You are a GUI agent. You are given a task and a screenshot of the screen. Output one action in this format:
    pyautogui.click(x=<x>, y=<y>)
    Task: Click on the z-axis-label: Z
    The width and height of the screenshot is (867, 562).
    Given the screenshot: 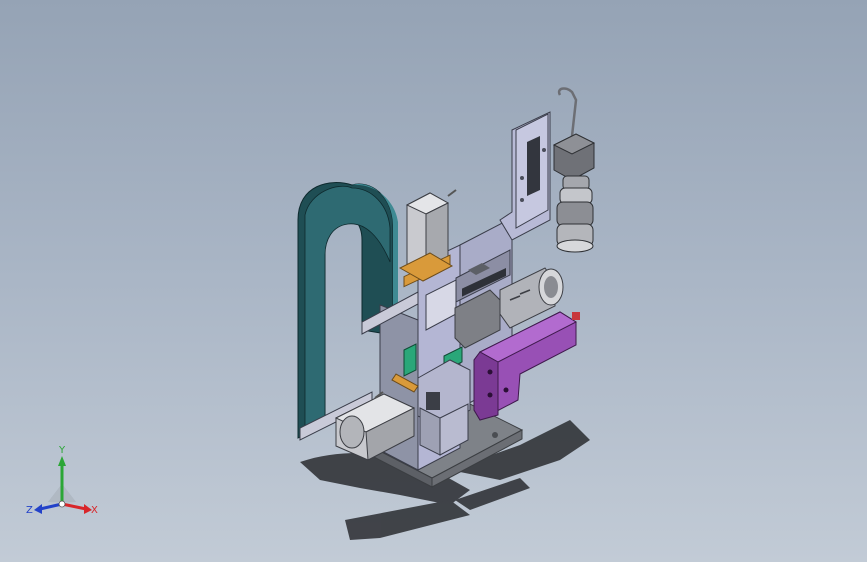 What is the action you would take?
    pyautogui.click(x=29, y=510)
    